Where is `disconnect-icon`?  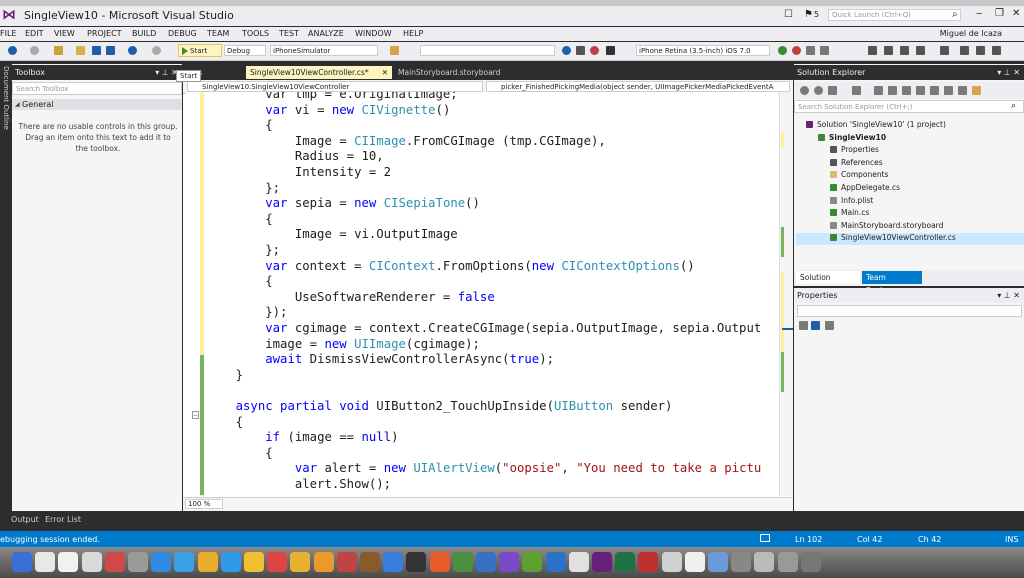 disconnect-icon is located at coordinates (796, 50).